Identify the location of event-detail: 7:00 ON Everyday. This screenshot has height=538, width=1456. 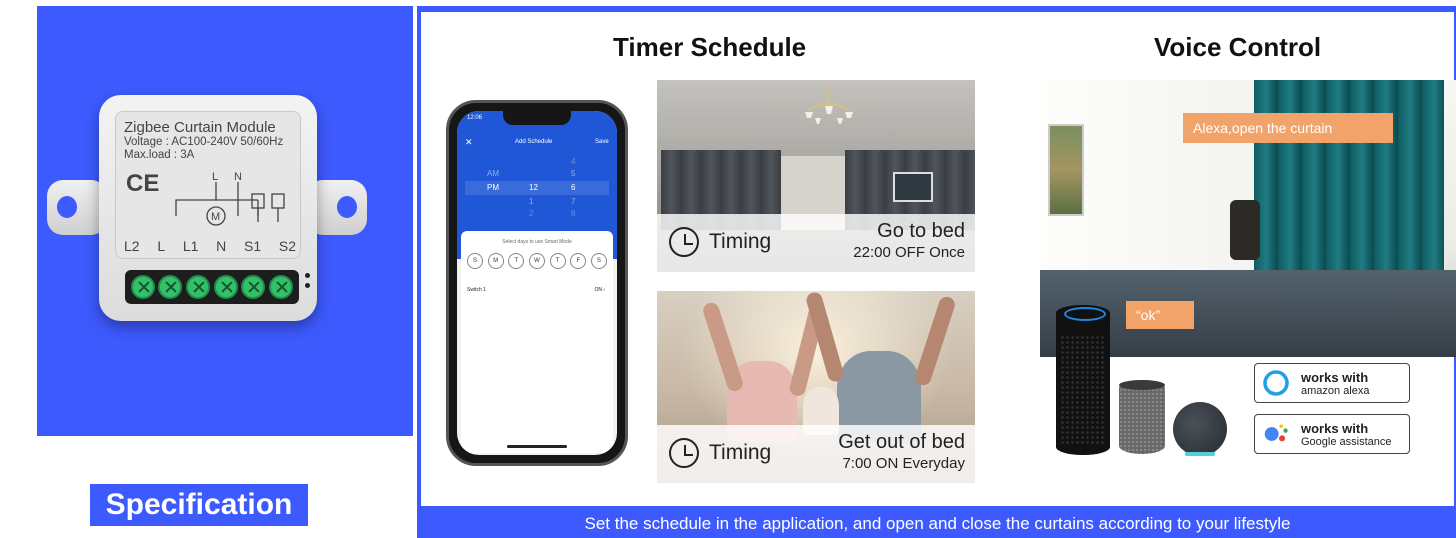
(903, 463).